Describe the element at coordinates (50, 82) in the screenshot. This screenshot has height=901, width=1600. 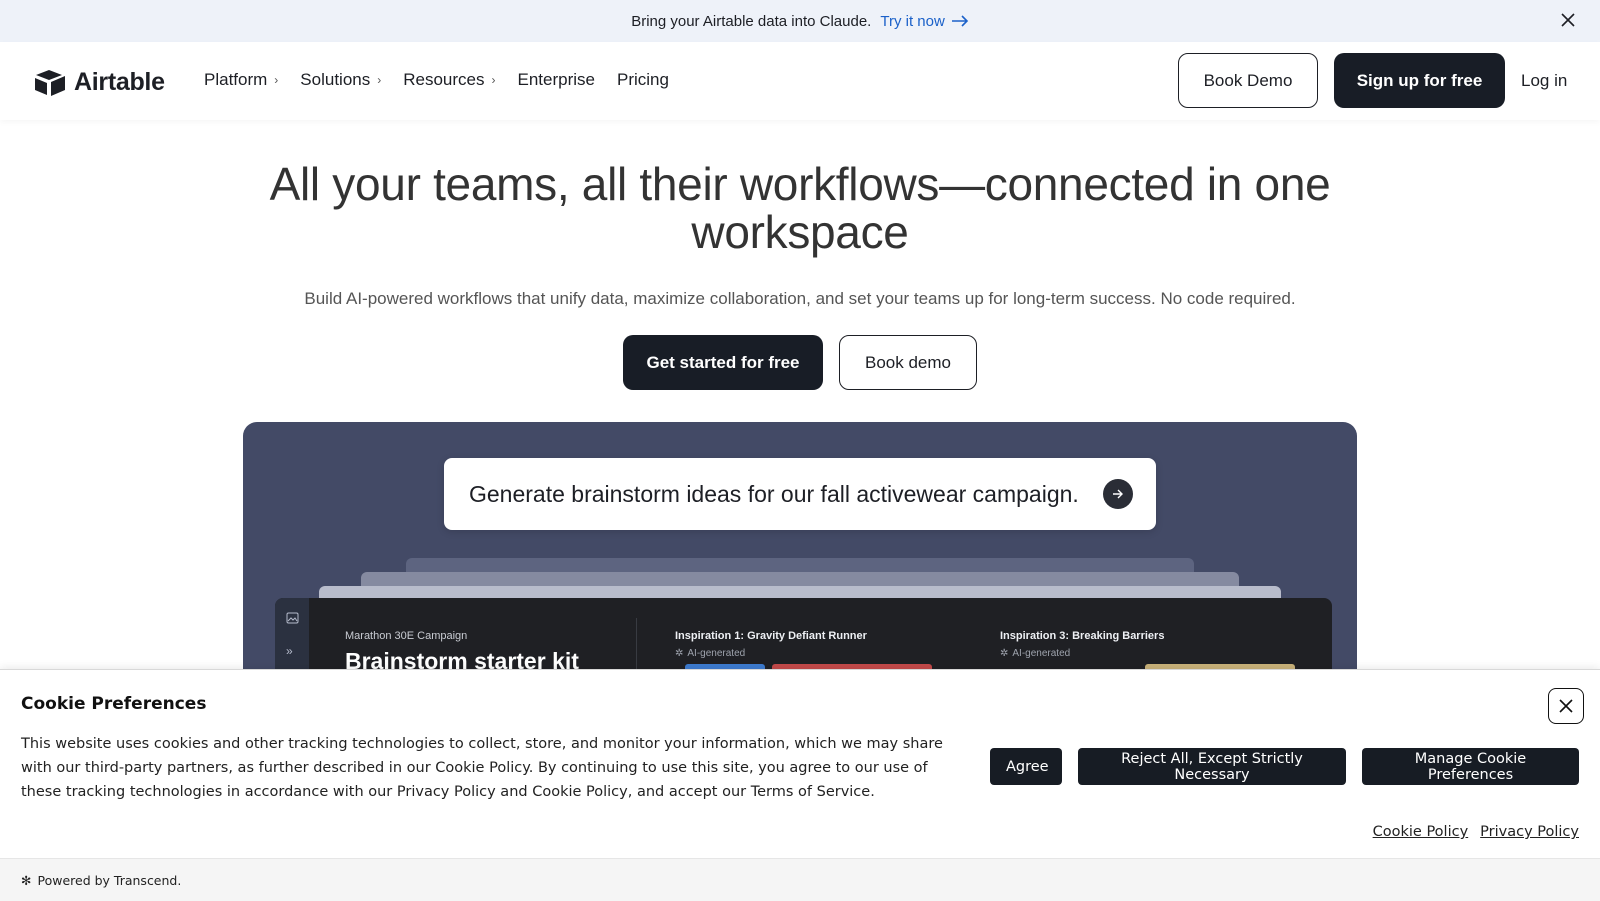
I see `airtable-logo-icon` at that location.